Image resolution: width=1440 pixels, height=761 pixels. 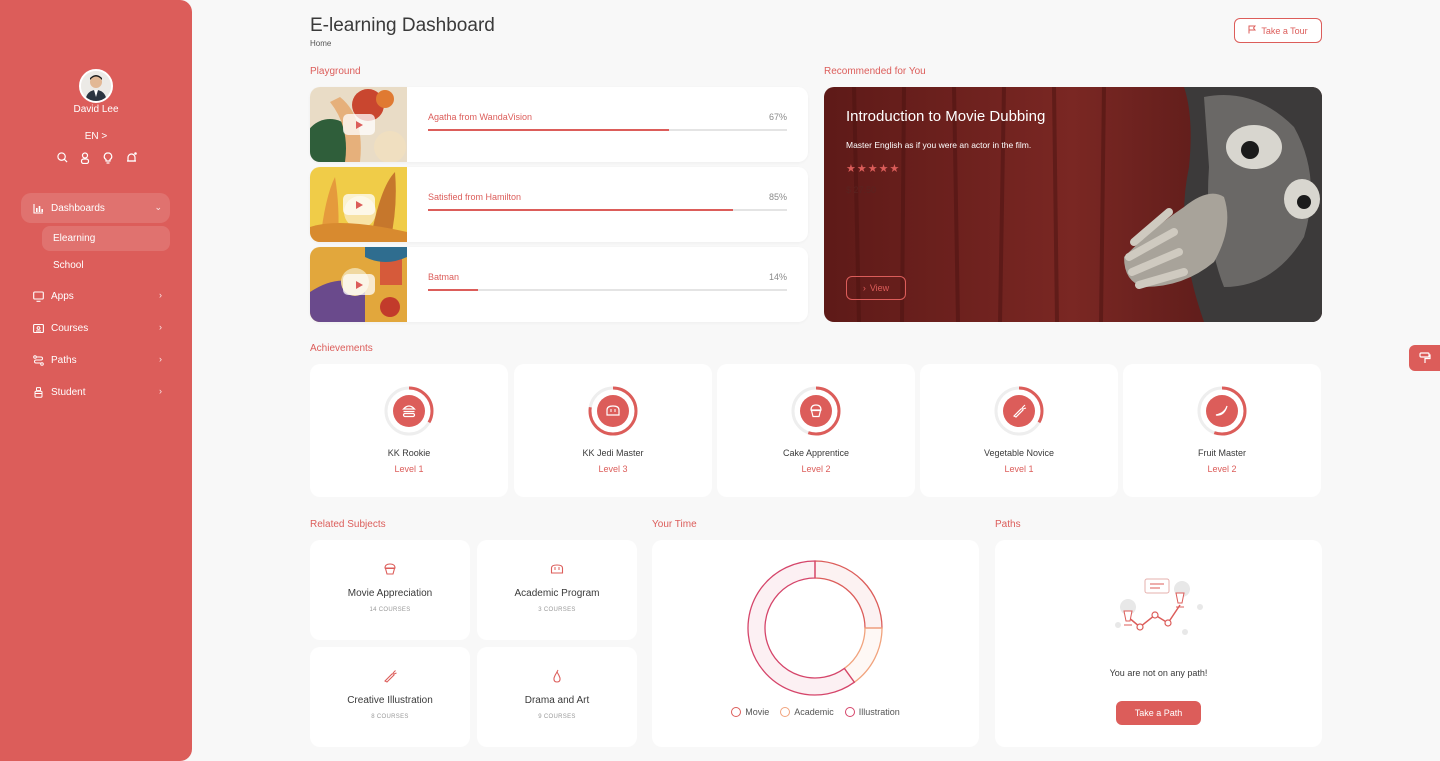 What do you see at coordinates (38, 208) in the screenshot?
I see `chart-icon` at bounding box center [38, 208].